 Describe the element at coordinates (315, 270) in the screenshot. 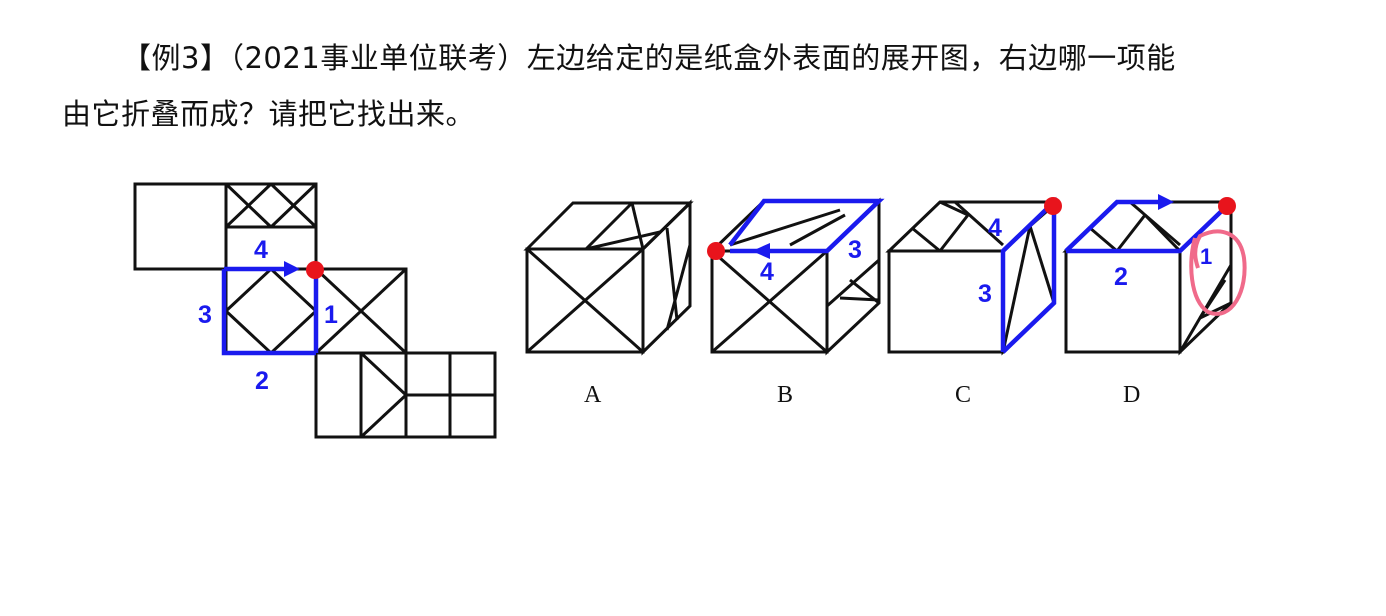

I see `net-corner-marker` at that location.